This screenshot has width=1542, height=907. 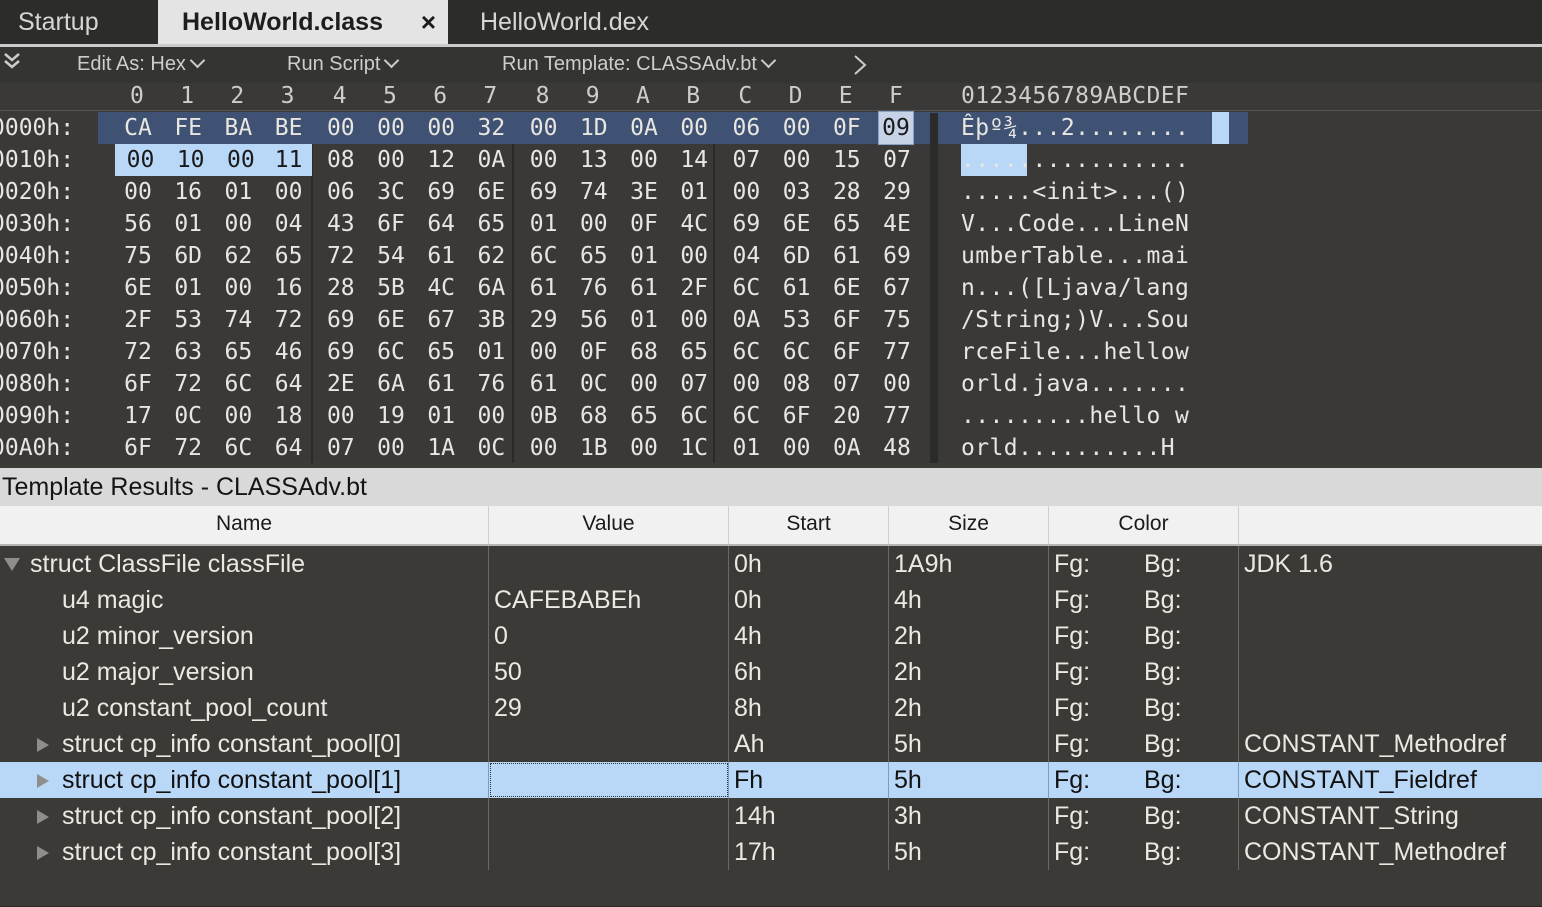 What do you see at coordinates (441, 160) in the screenshot?
I see `hex-byte: 12` at bounding box center [441, 160].